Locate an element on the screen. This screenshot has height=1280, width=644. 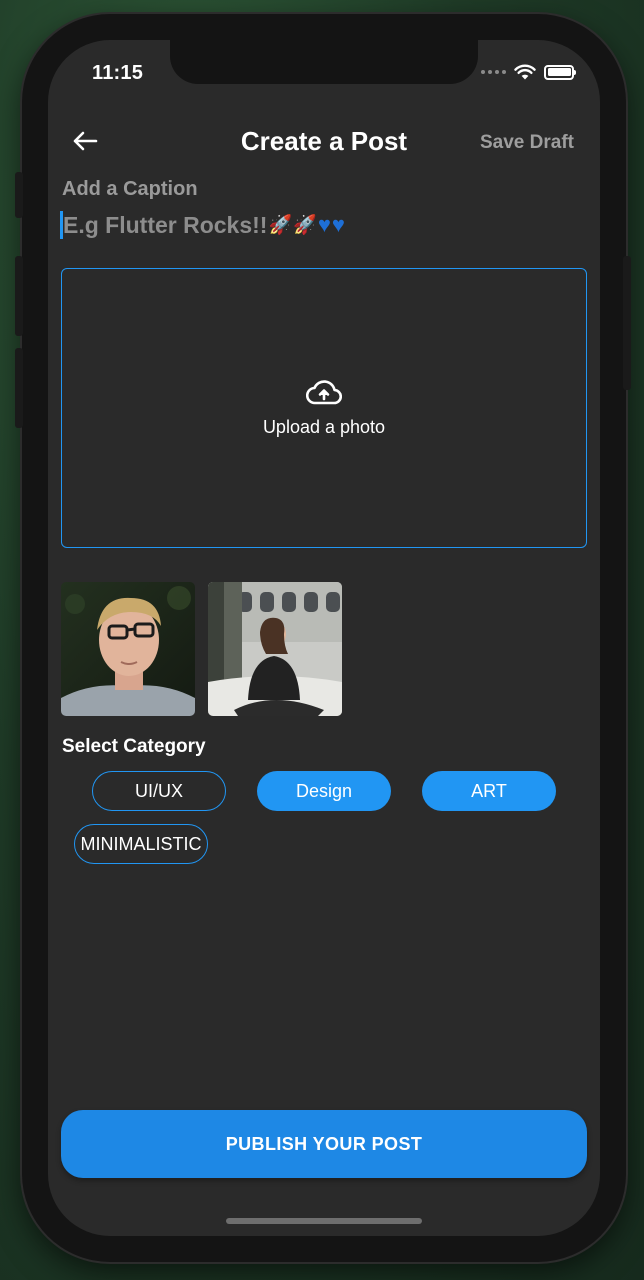
battery-icon is located at coordinates (560, 72).